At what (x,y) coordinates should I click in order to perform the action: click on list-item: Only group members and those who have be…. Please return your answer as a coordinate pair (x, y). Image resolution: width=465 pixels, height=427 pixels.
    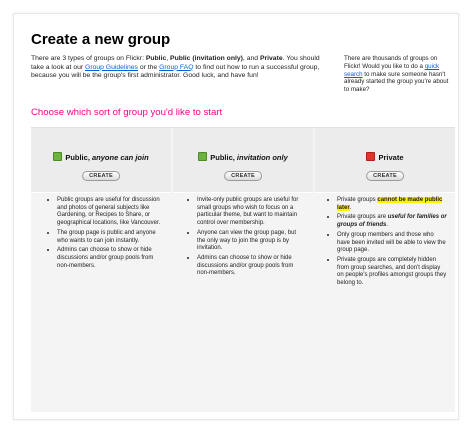
    Looking at the image, I should click on (392, 243).